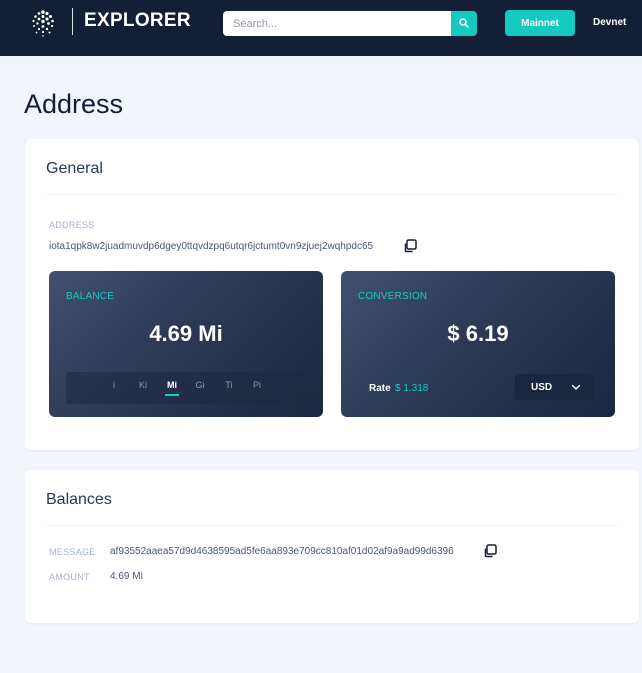 The width and height of the screenshot is (642, 673). What do you see at coordinates (337, 23) in the screenshot?
I see `search-input` at bounding box center [337, 23].